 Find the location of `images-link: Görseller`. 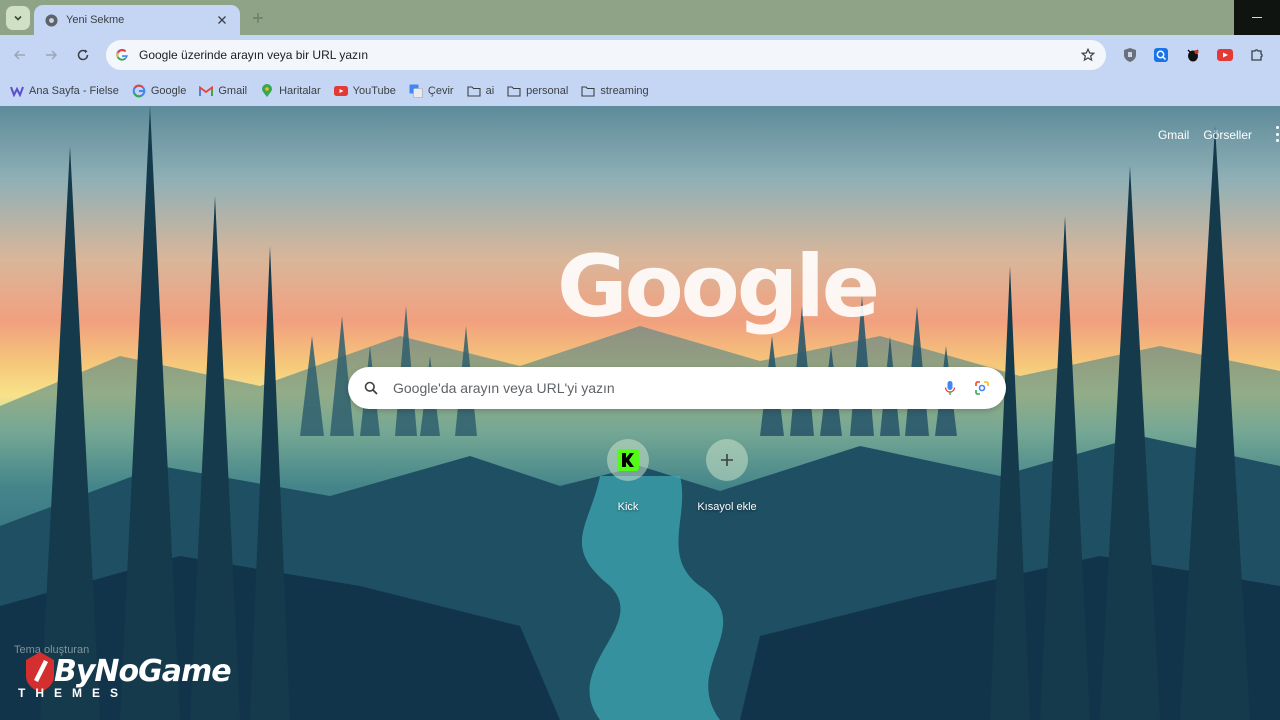

images-link: Görseller is located at coordinates (1227, 135).